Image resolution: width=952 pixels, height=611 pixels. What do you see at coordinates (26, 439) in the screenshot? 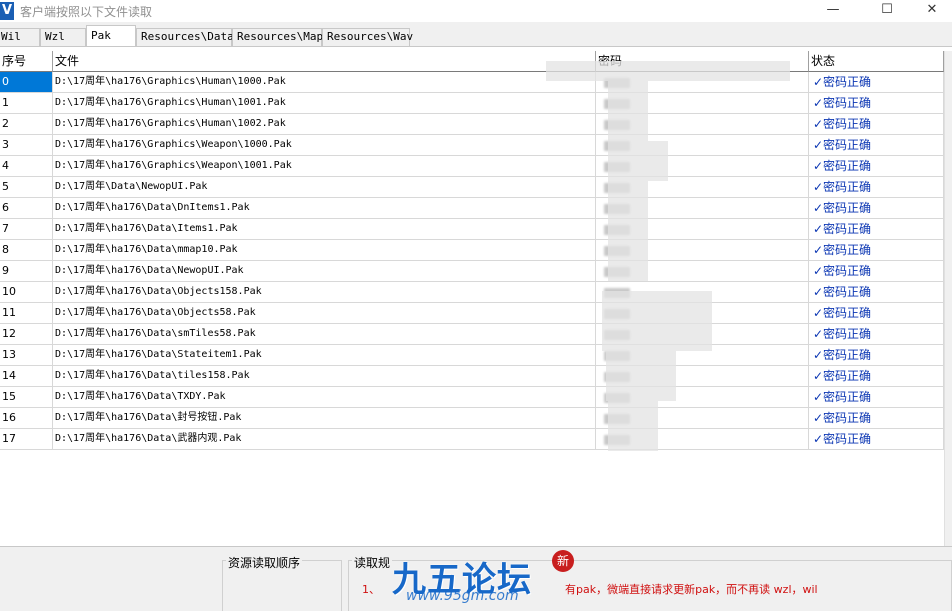
I see `row-index: 17` at bounding box center [26, 439].